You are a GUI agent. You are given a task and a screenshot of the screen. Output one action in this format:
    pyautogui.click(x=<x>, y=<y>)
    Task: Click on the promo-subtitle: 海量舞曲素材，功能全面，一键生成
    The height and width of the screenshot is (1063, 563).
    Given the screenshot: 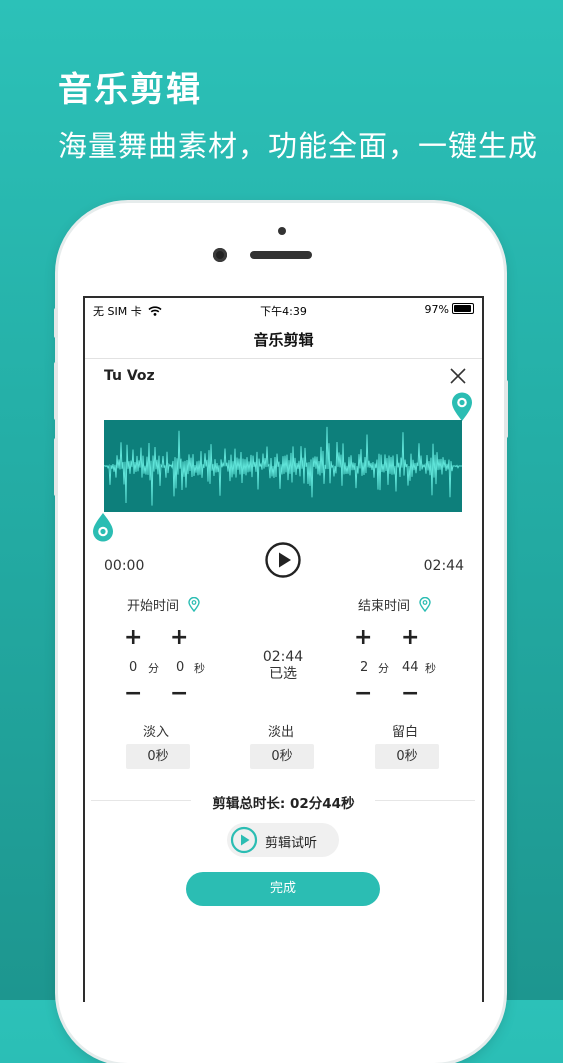 What is the action you would take?
    pyautogui.click(x=298, y=146)
    